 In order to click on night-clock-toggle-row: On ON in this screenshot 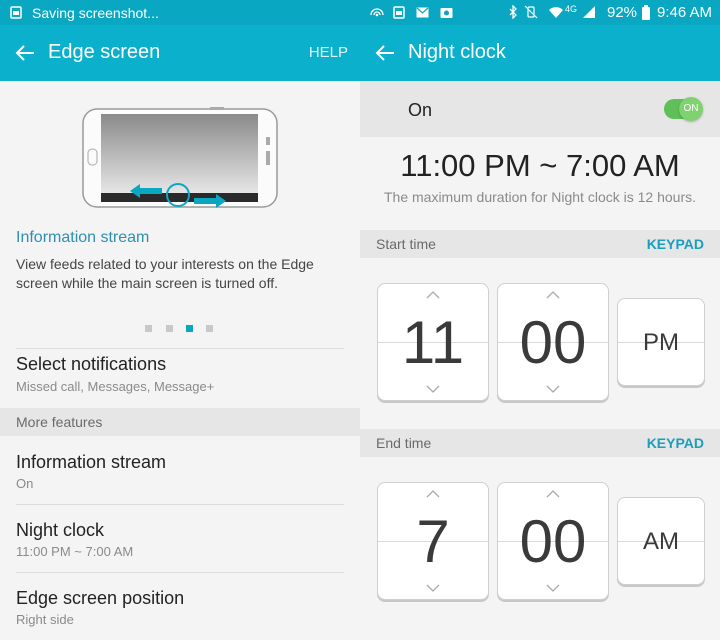, I will do `click(540, 109)`.